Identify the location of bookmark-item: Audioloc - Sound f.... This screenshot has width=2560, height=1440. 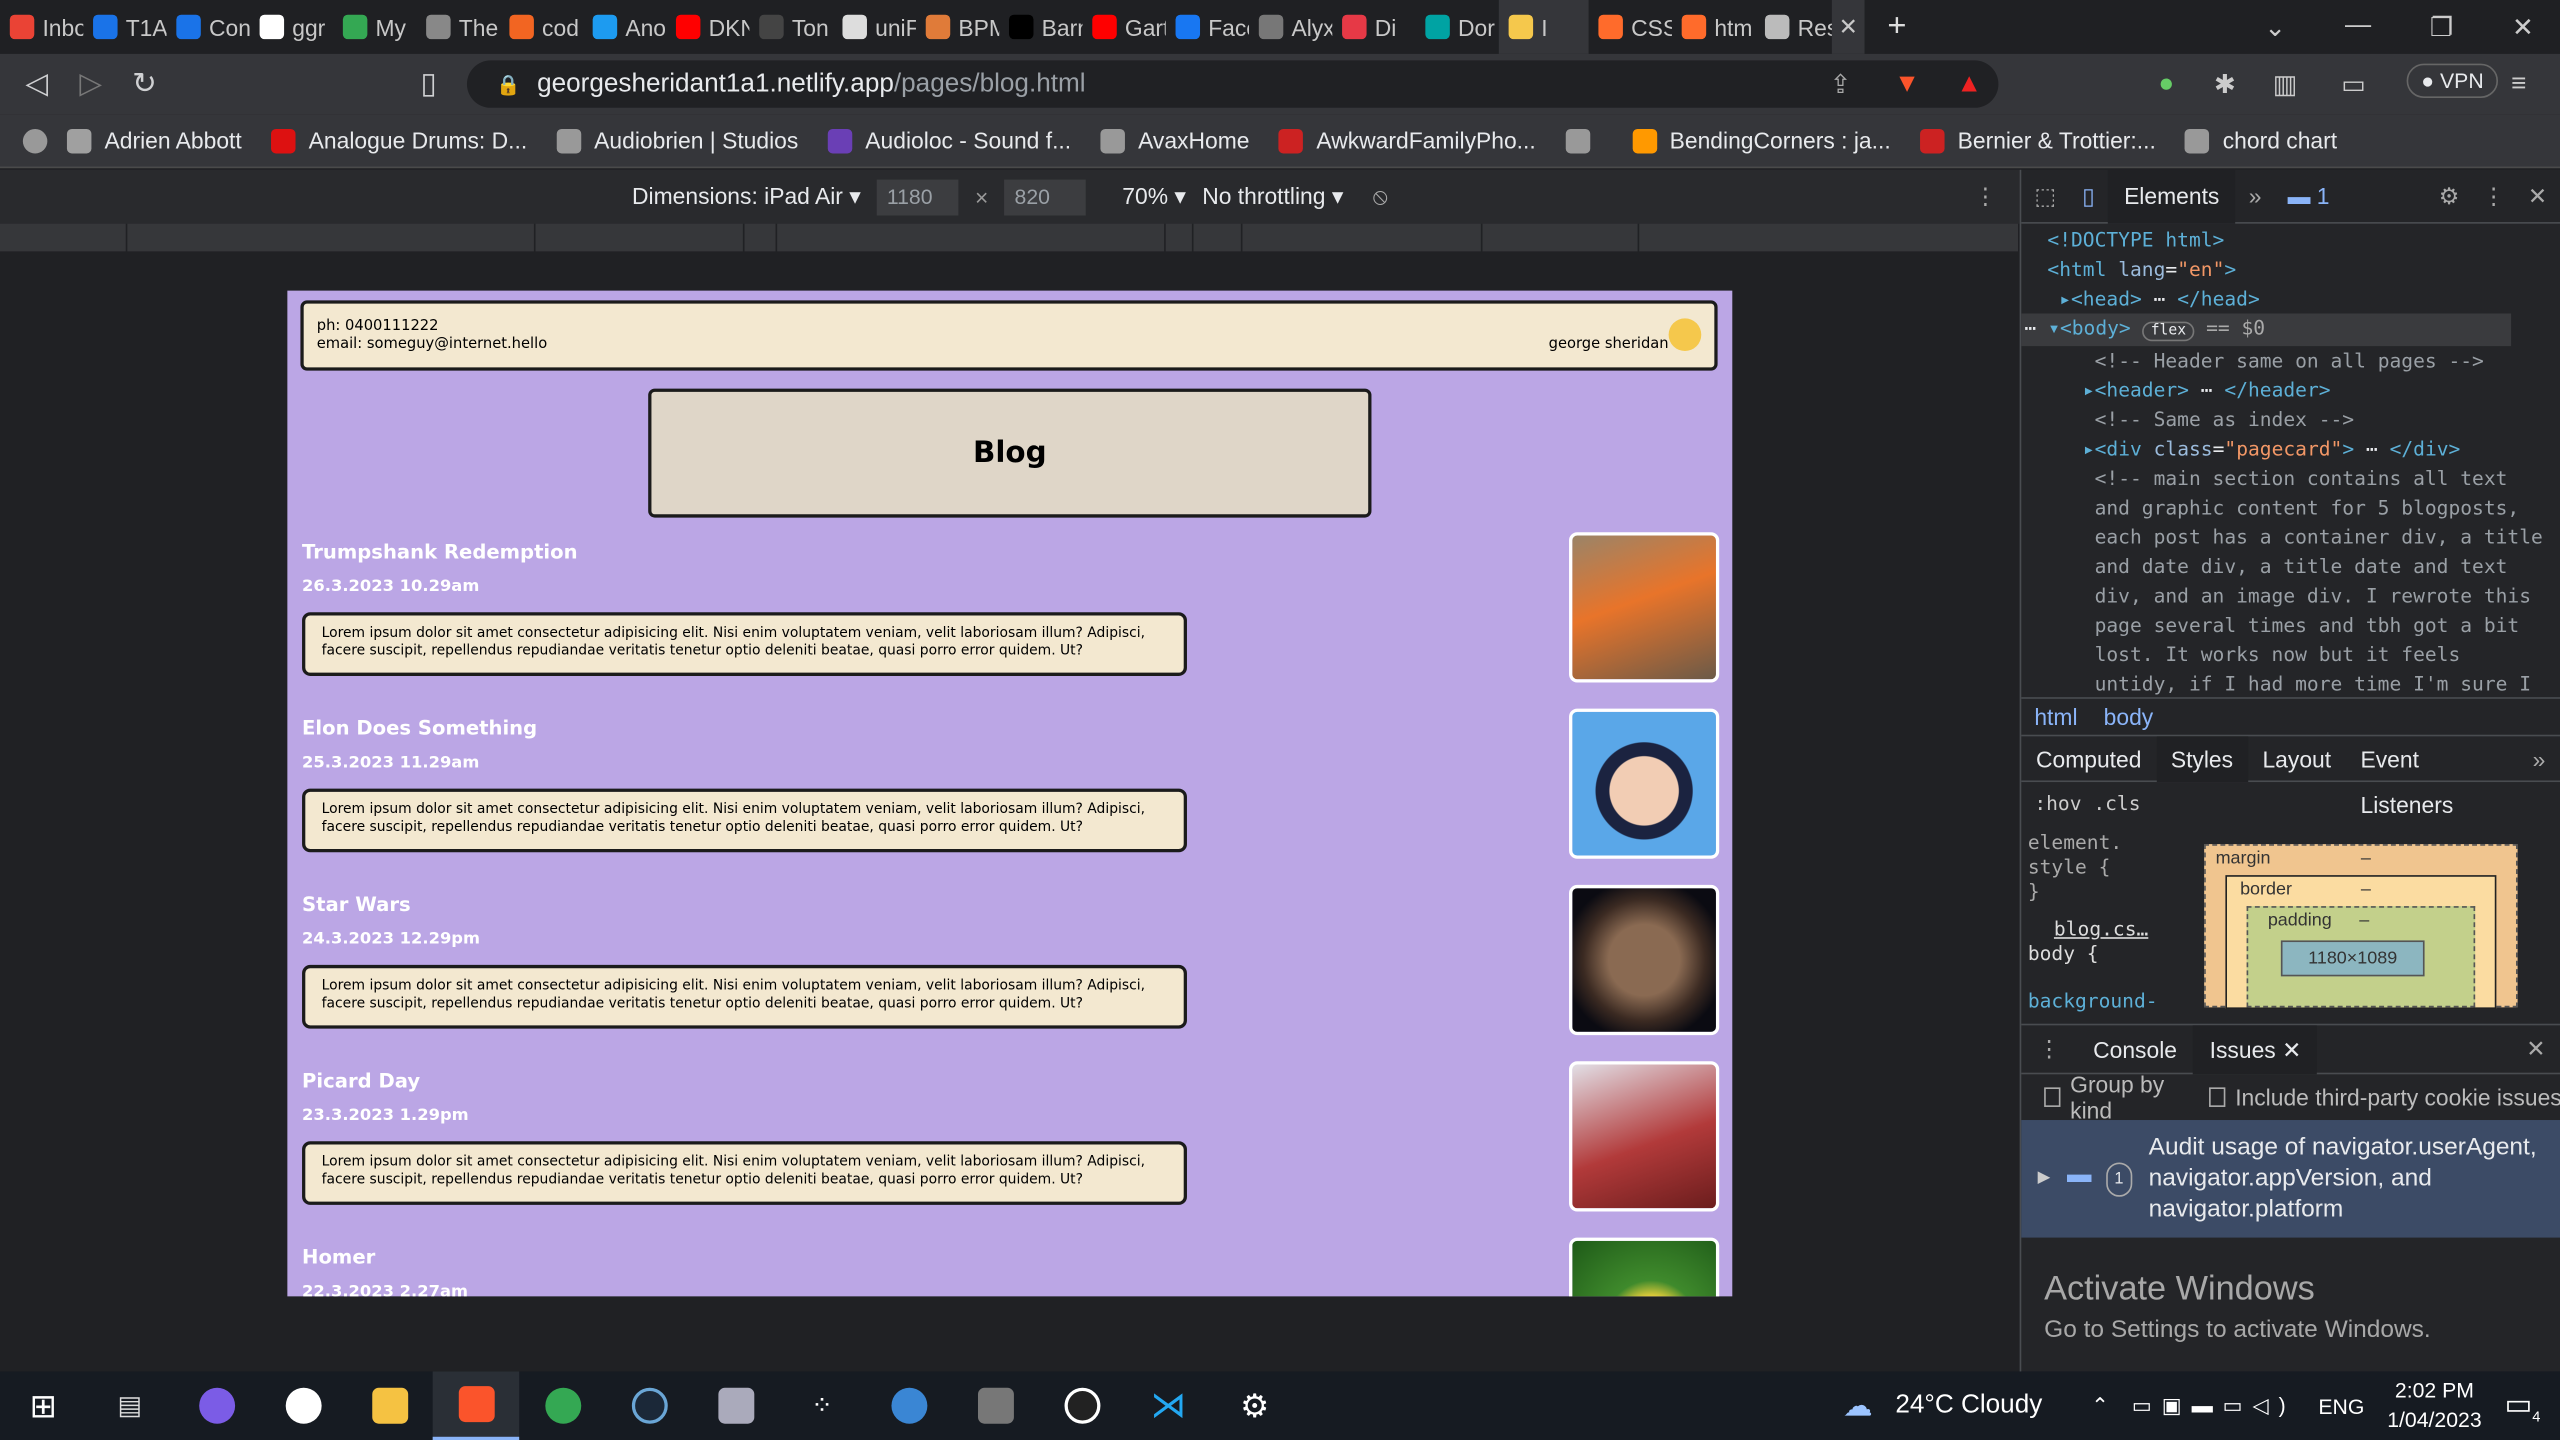
(949, 140).